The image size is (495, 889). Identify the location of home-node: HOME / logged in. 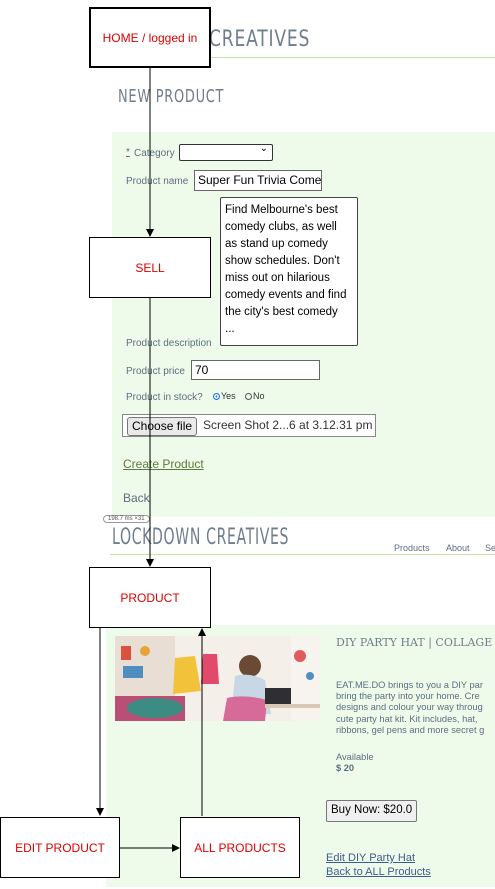
(150, 37).